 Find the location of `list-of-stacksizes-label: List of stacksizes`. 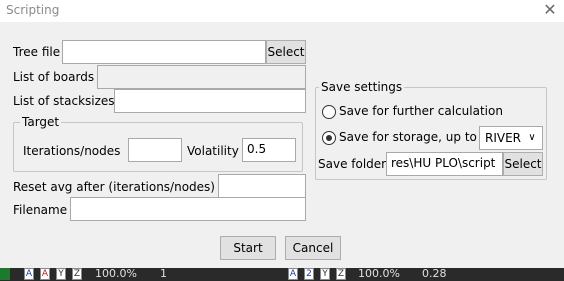

list-of-stacksizes-label: List of stacksizes is located at coordinates (64, 101).